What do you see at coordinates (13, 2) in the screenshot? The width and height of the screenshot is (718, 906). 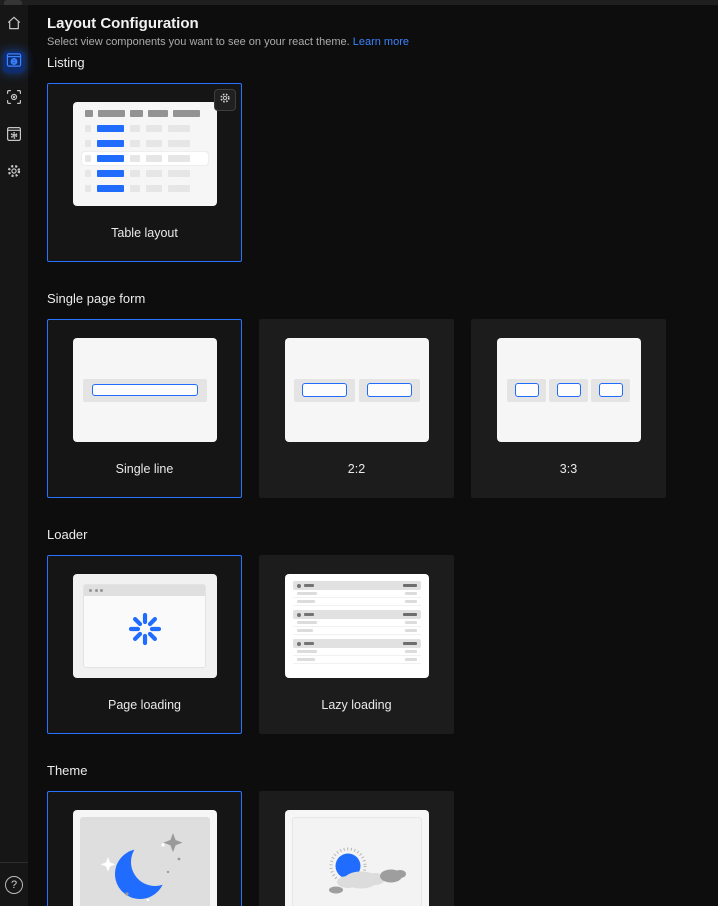 I see `top-tab` at bounding box center [13, 2].